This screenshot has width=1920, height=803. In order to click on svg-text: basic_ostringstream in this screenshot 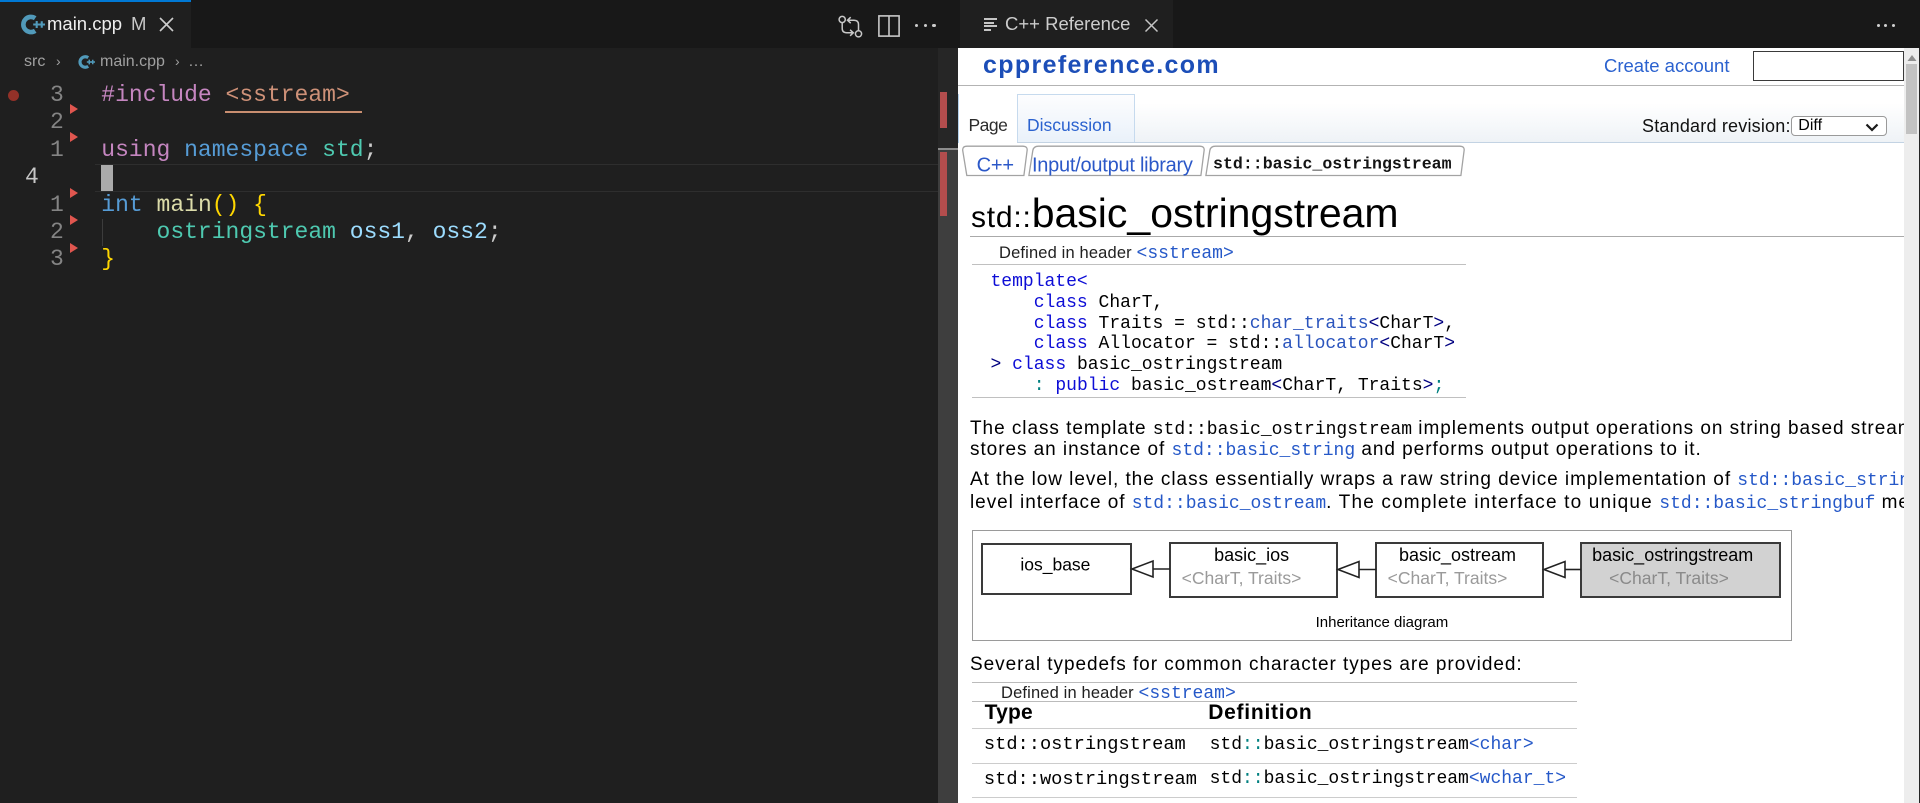, I will do `click(1672, 555)`.